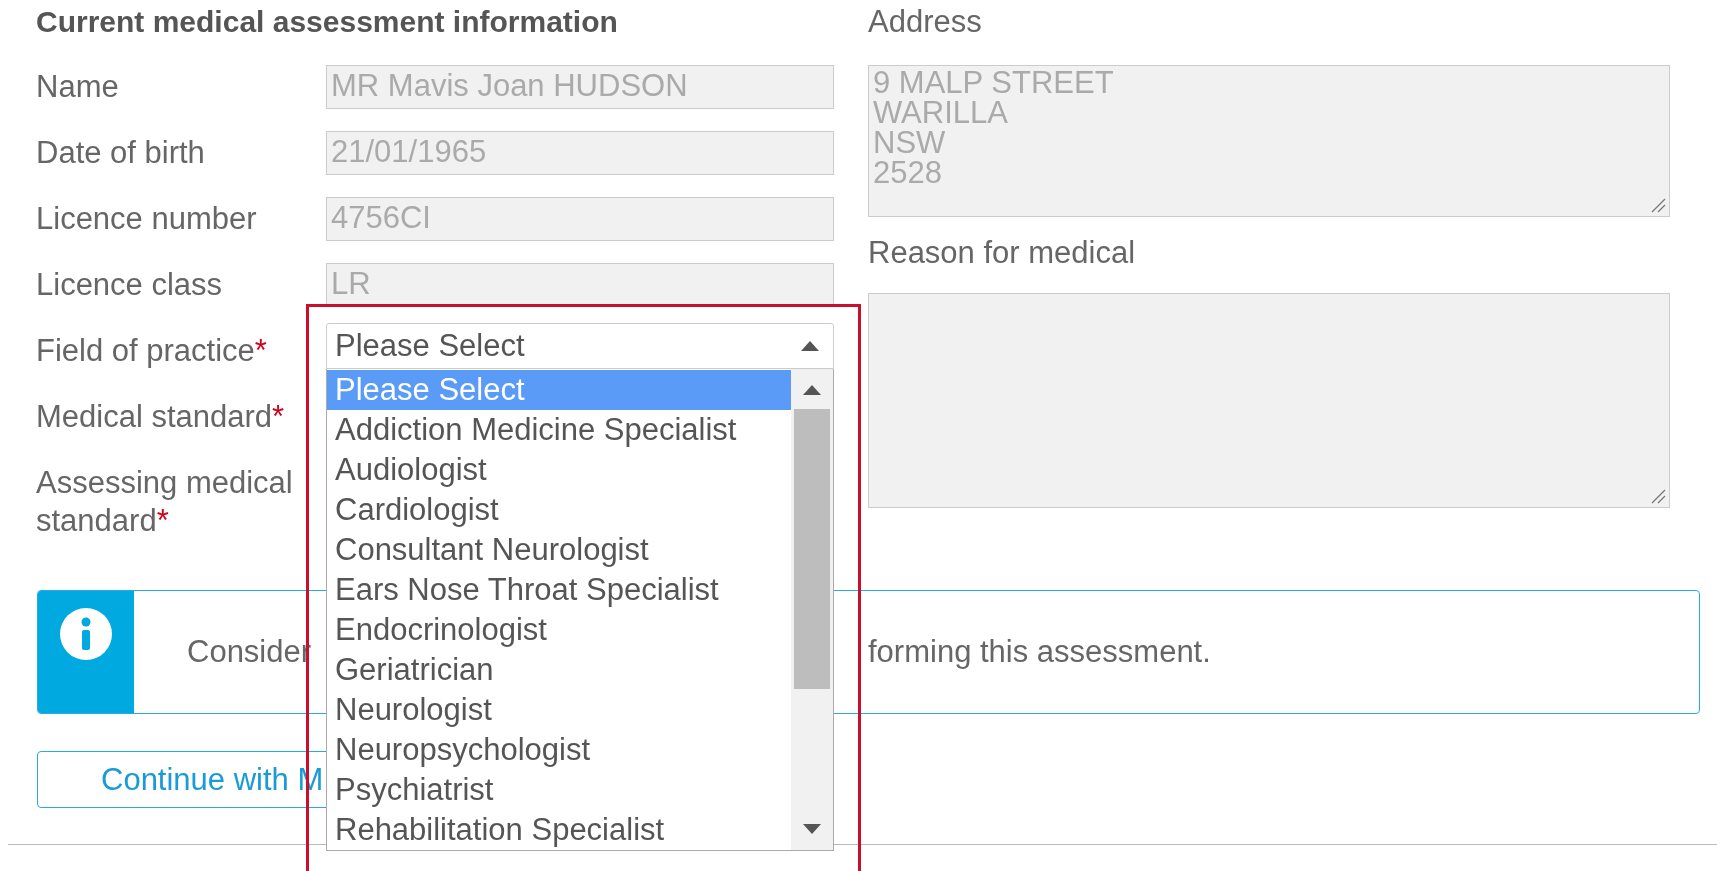  Describe the element at coordinates (121, 153) in the screenshot. I see `field-label: Date of birth` at that location.